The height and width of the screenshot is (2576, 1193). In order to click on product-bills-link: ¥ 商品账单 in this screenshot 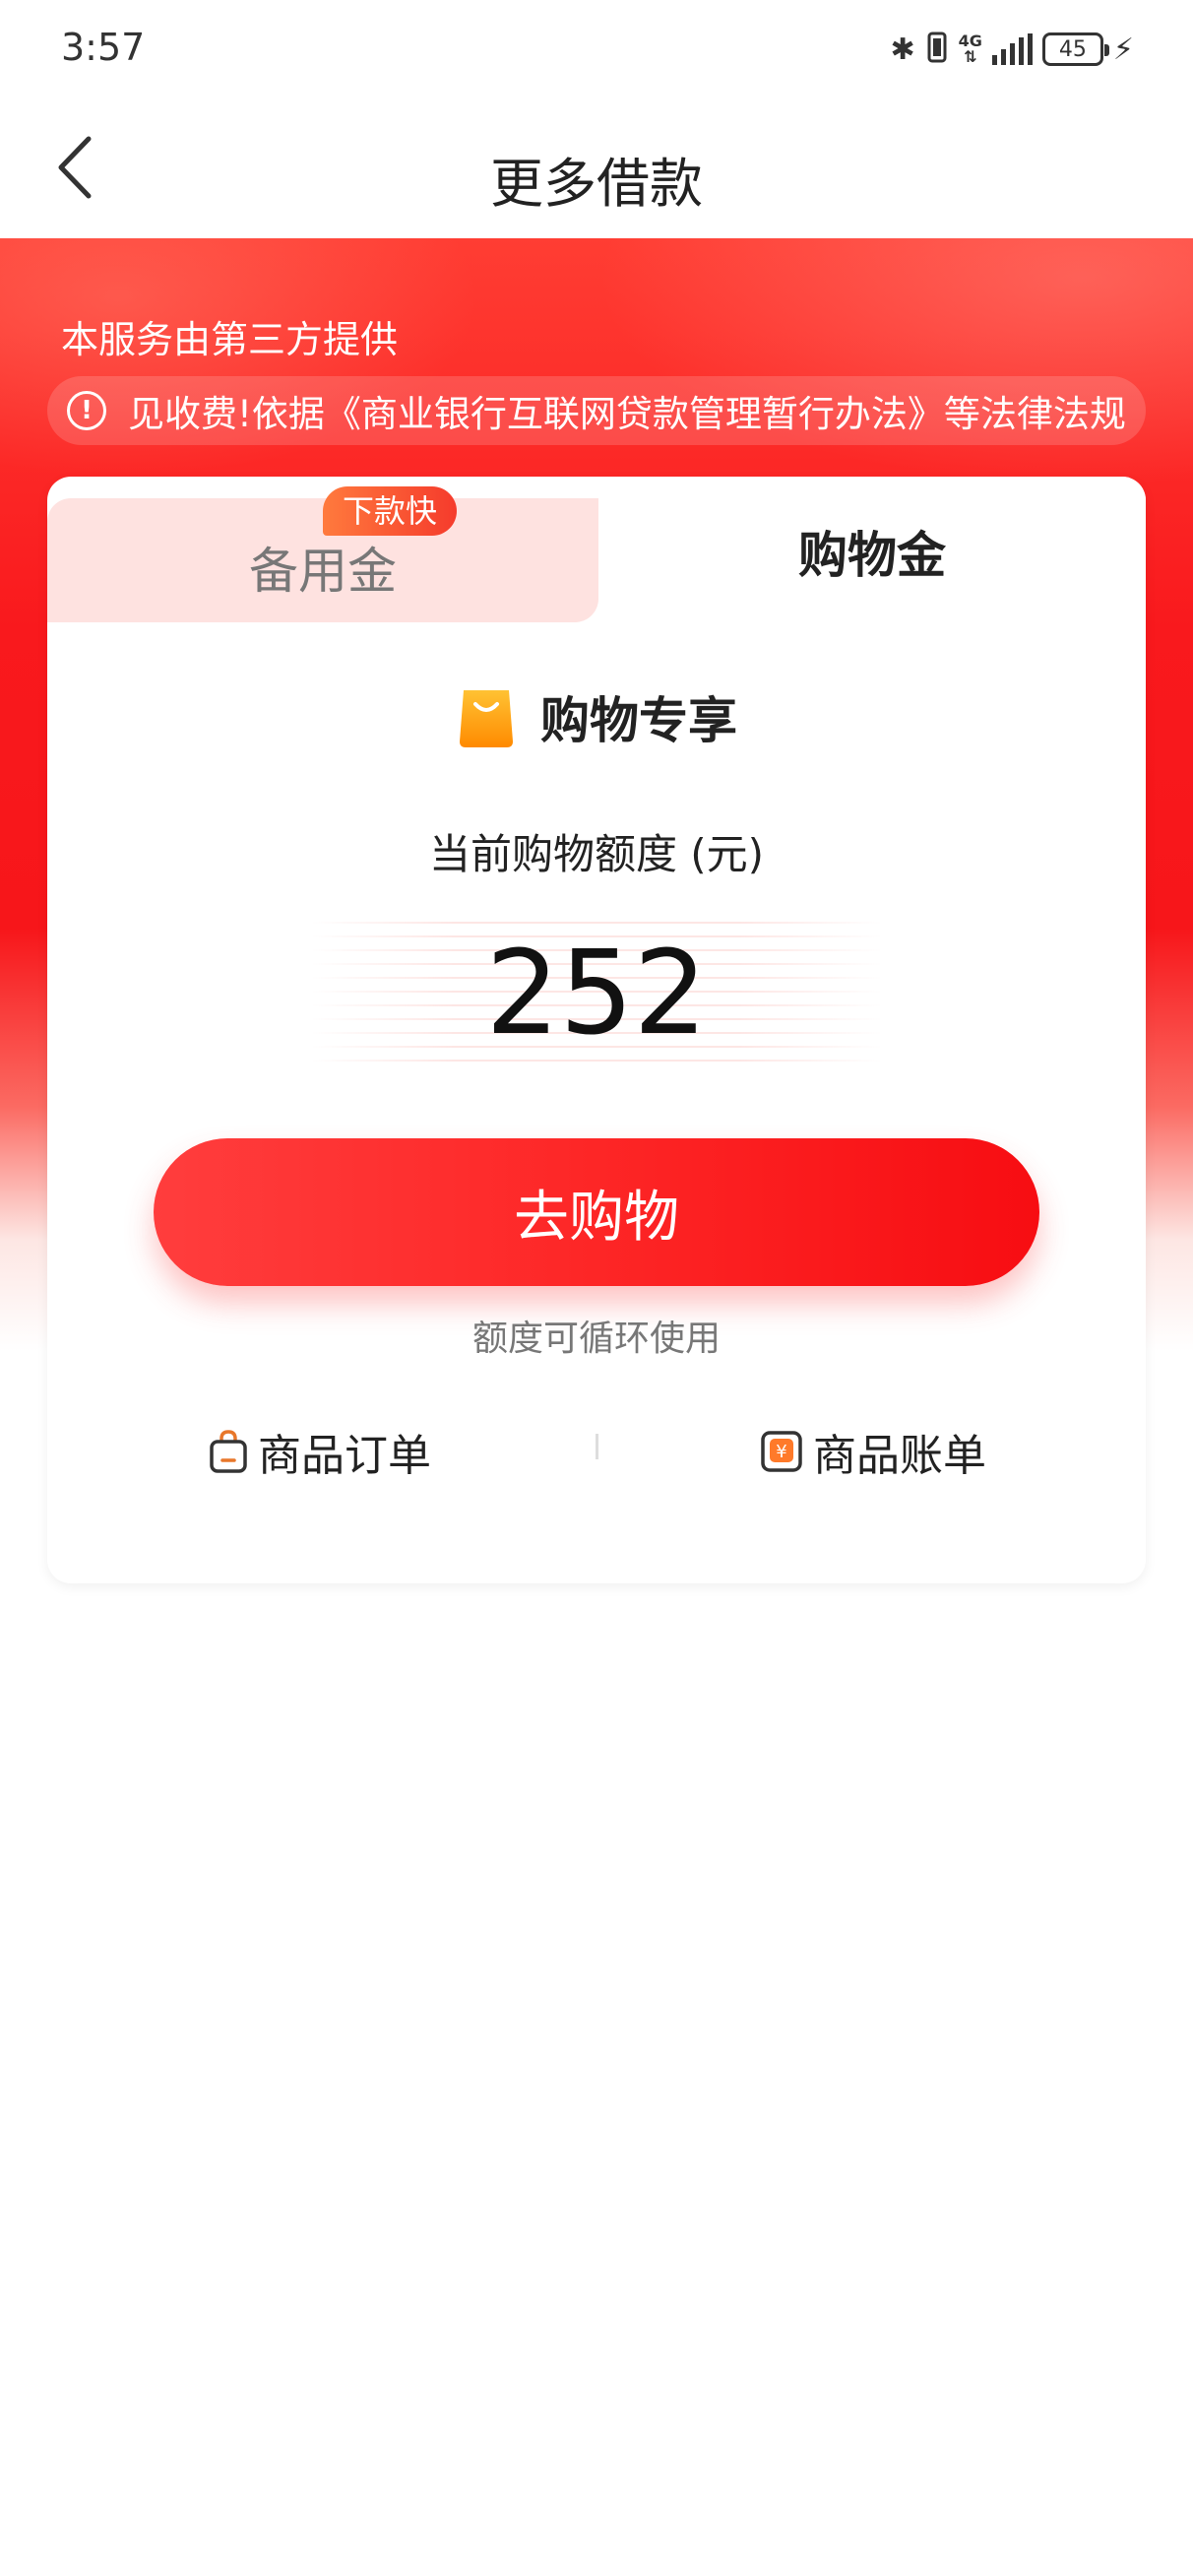, I will do `click(873, 1451)`.